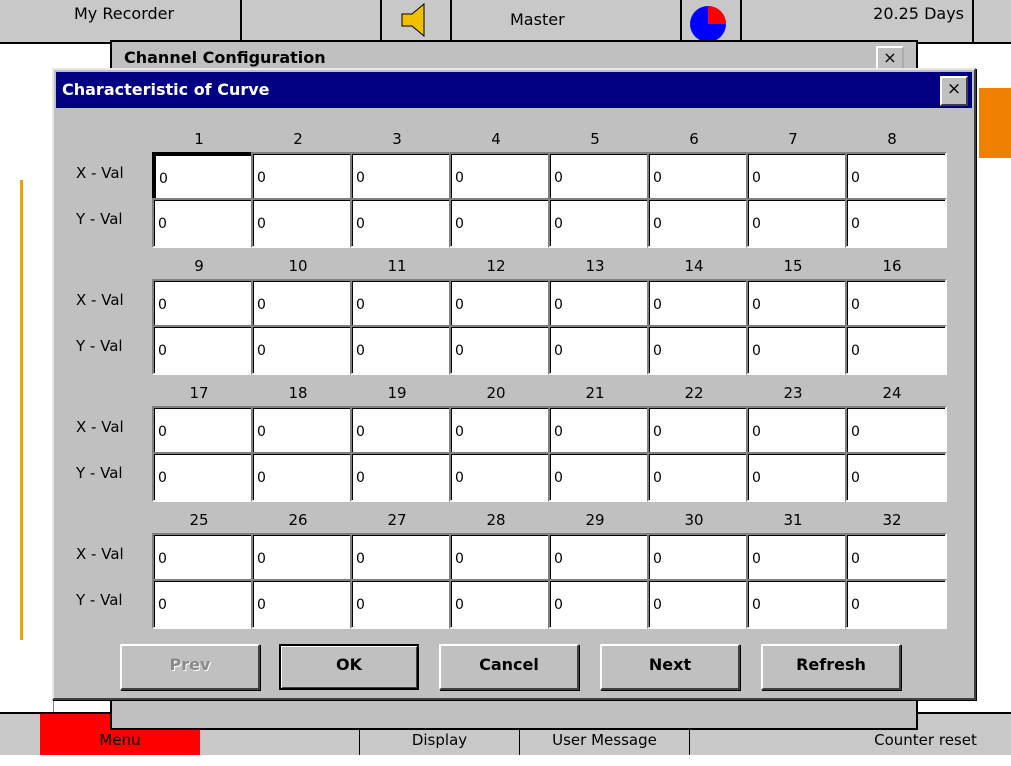  What do you see at coordinates (166, 89) in the screenshot?
I see `dialog-title: Characteristic of Curve` at bounding box center [166, 89].